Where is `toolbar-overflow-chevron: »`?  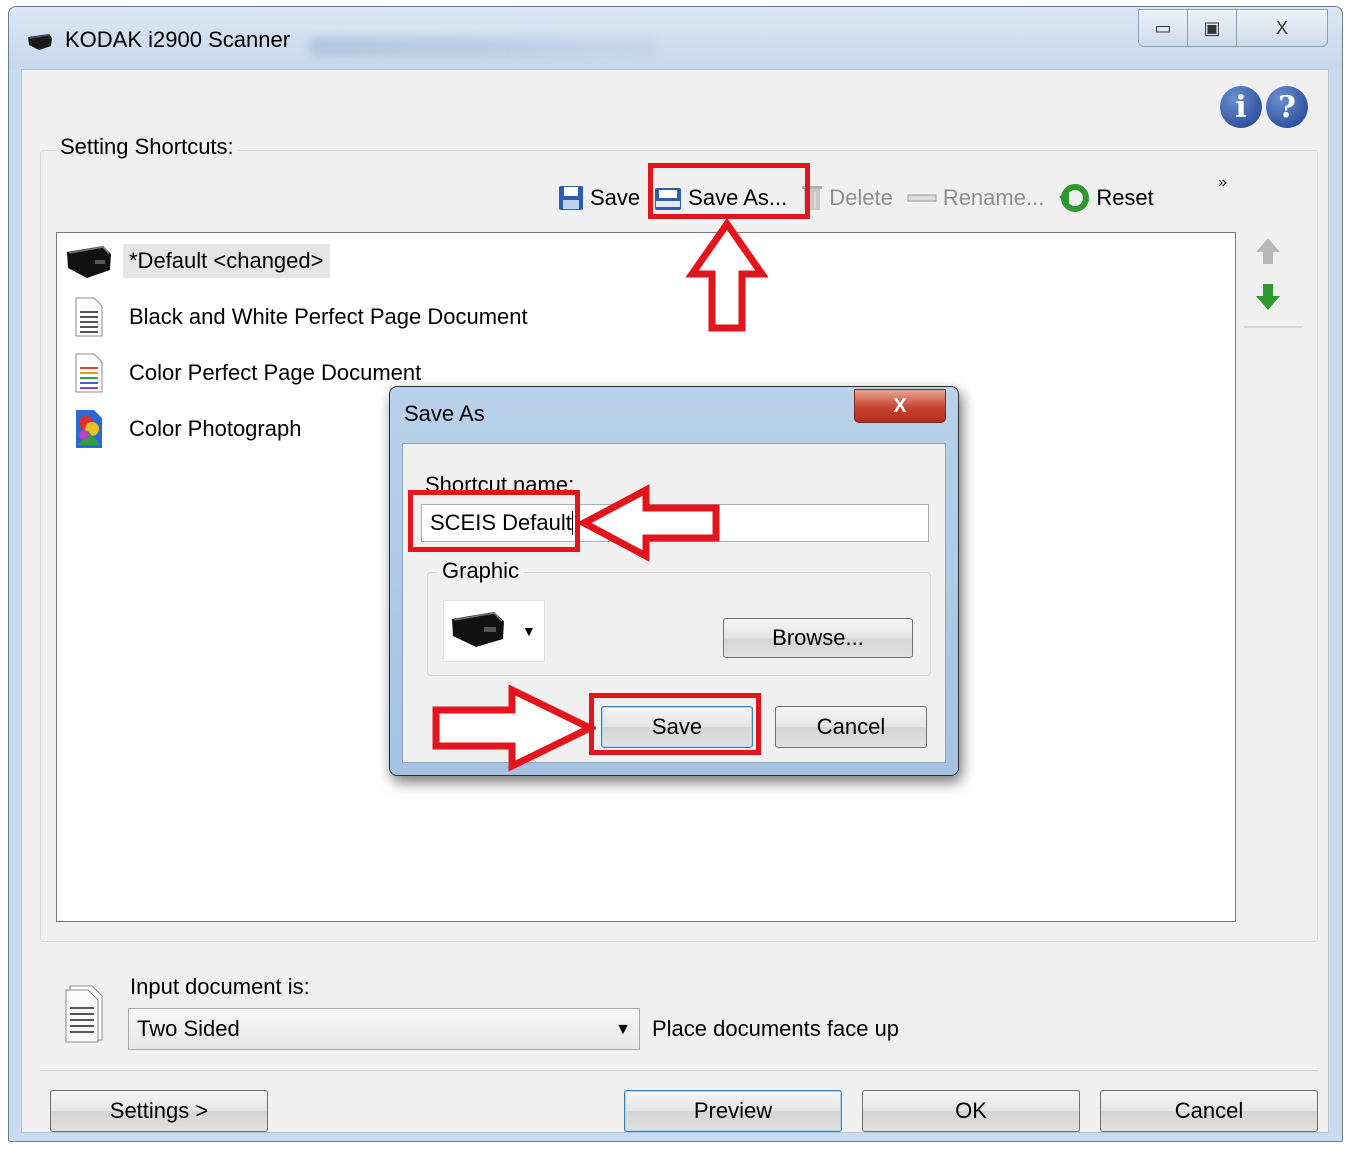
toolbar-overflow-chevron: » is located at coordinates (1222, 183).